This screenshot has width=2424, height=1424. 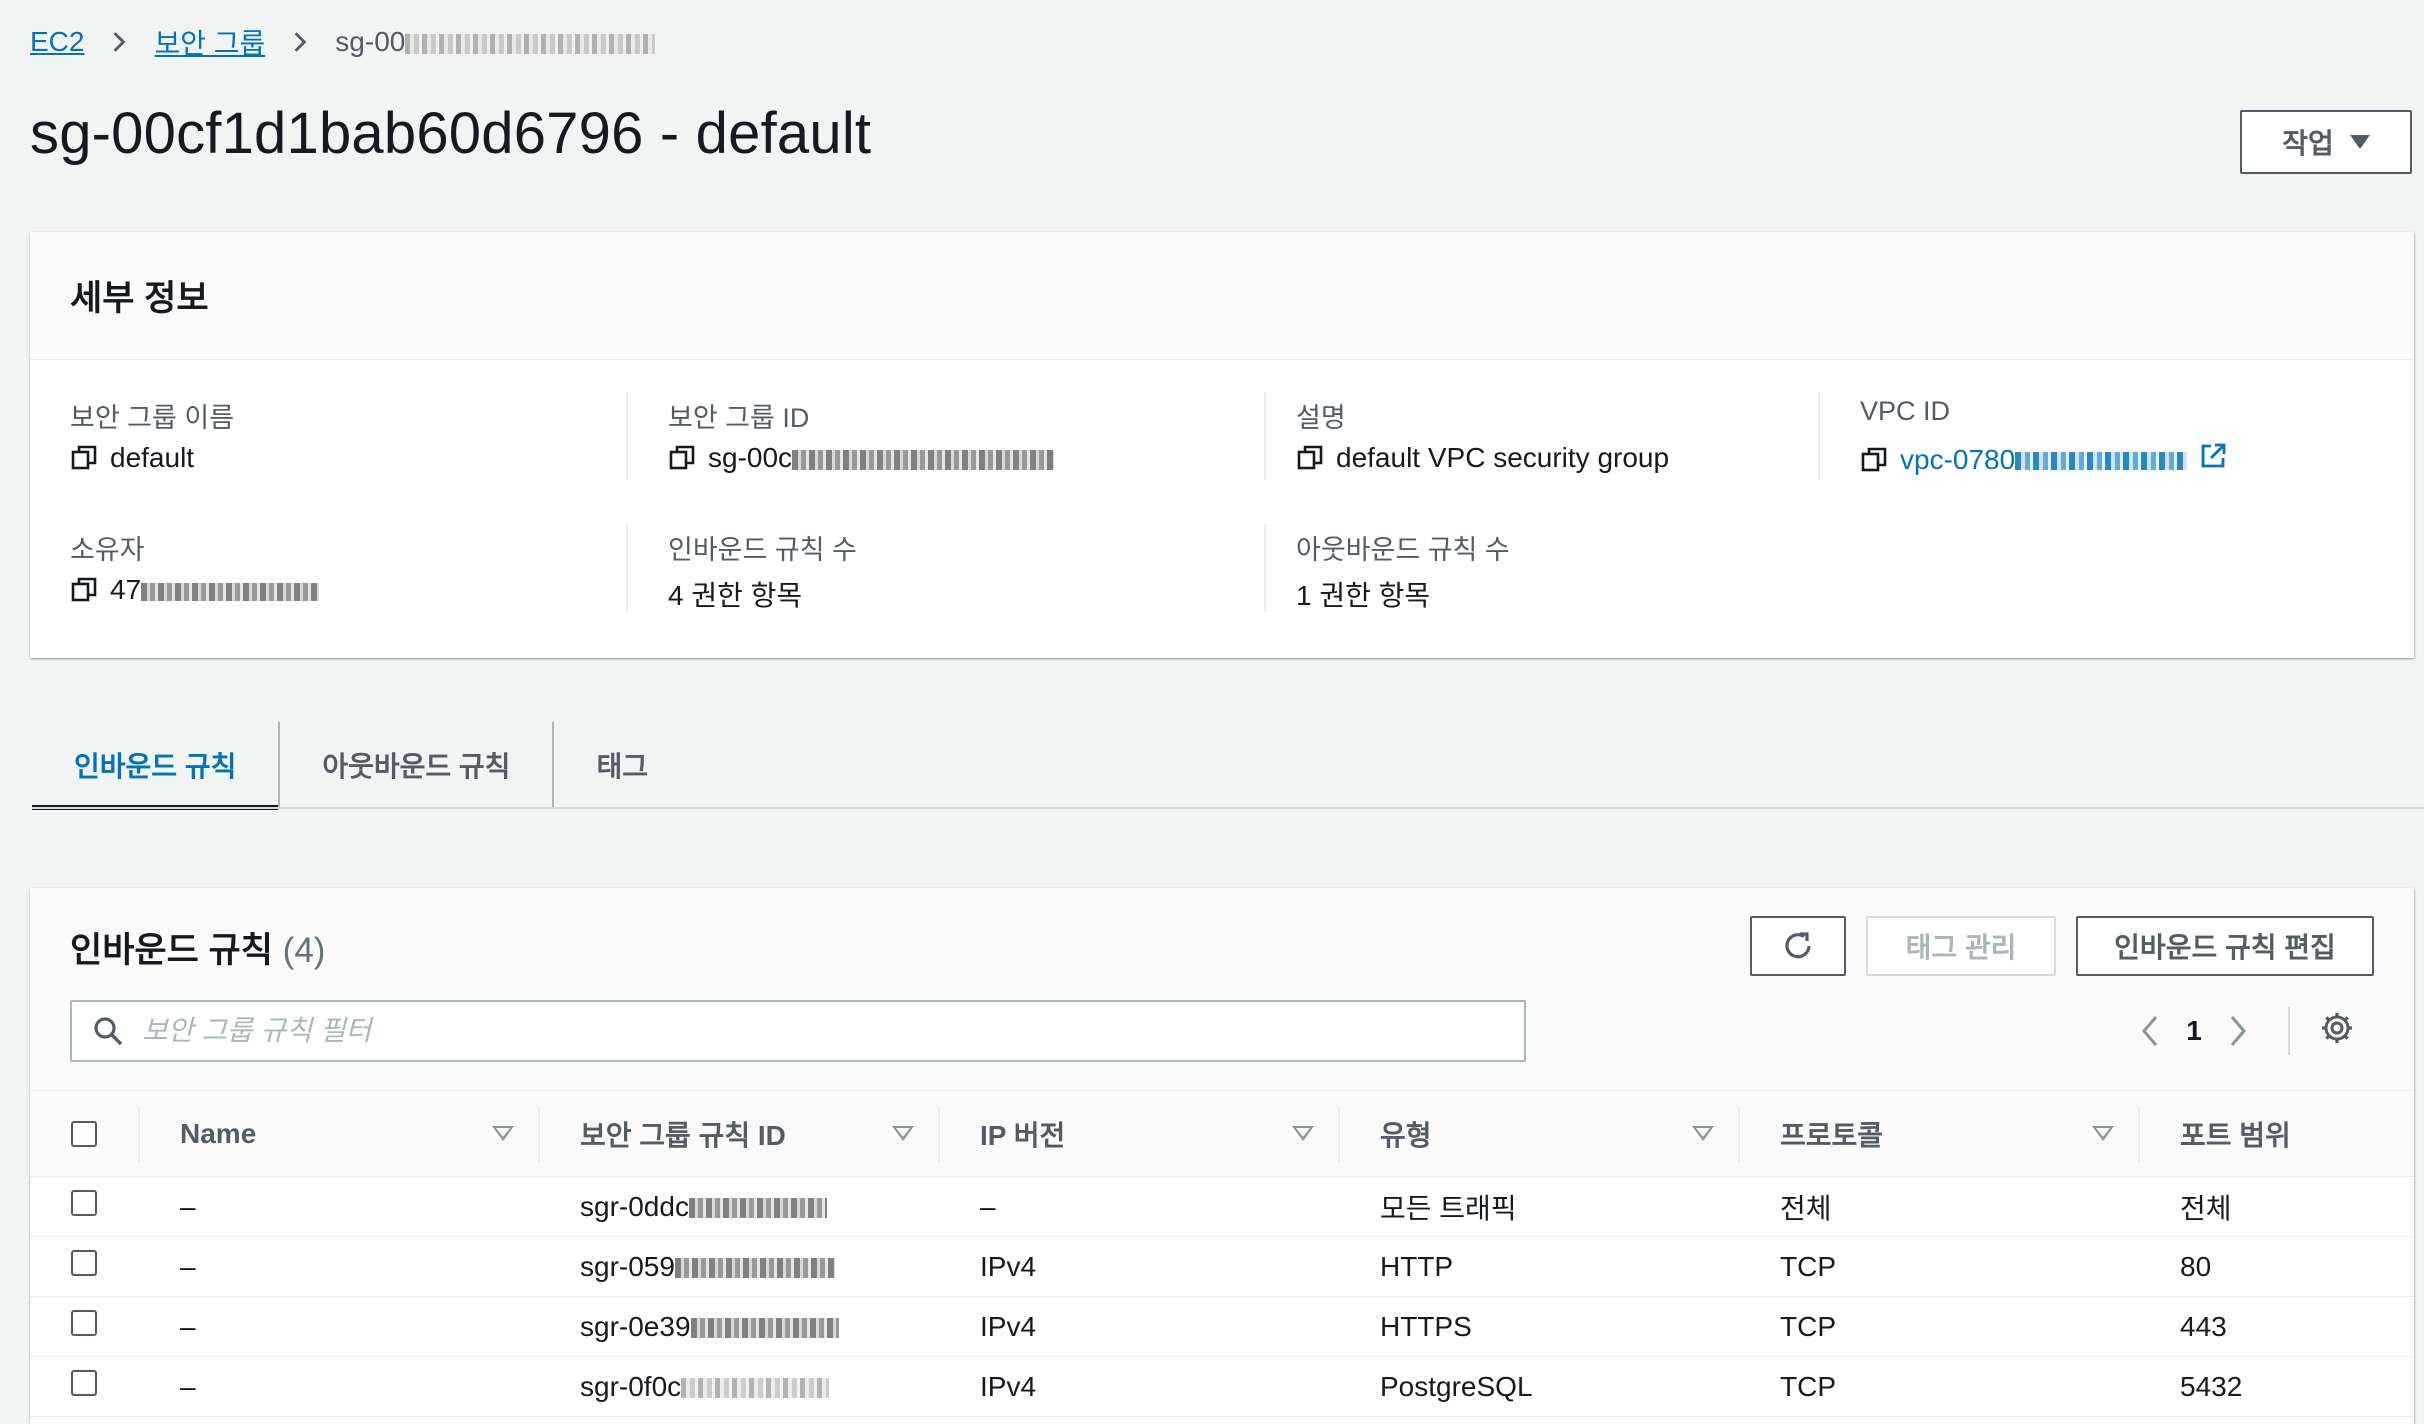 I want to click on edit-inbound-rules-button: 인바운드 규칙 편집, so click(x=2225, y=946).